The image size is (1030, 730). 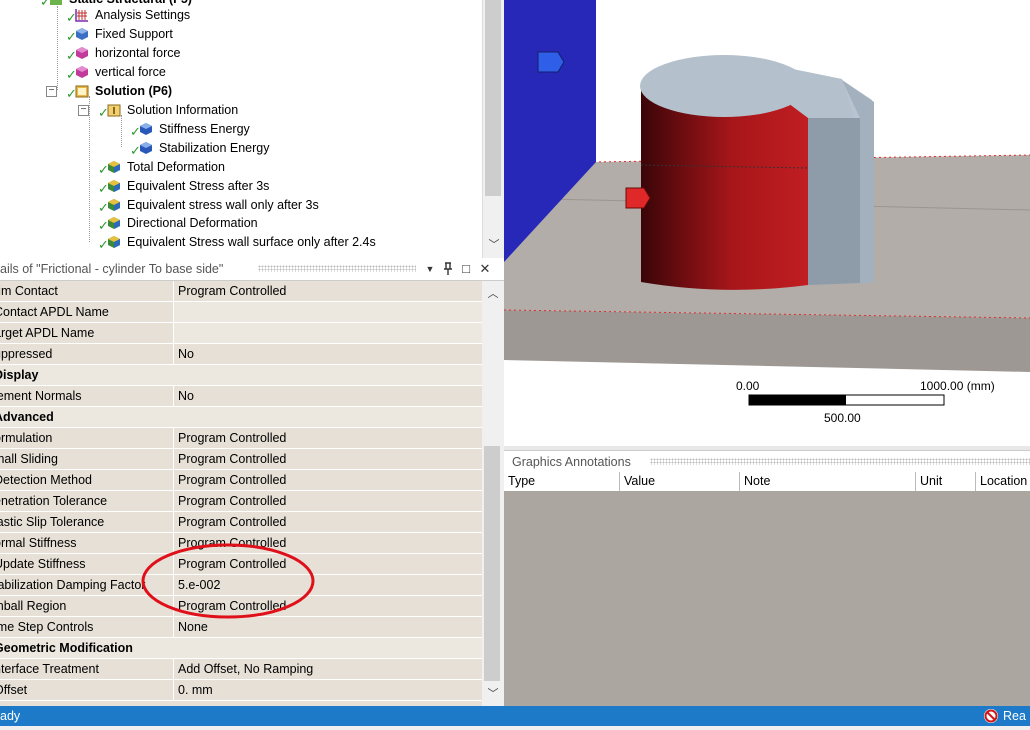 I want to click on static-structural-icon: ✓, so click(x=53, y=4).